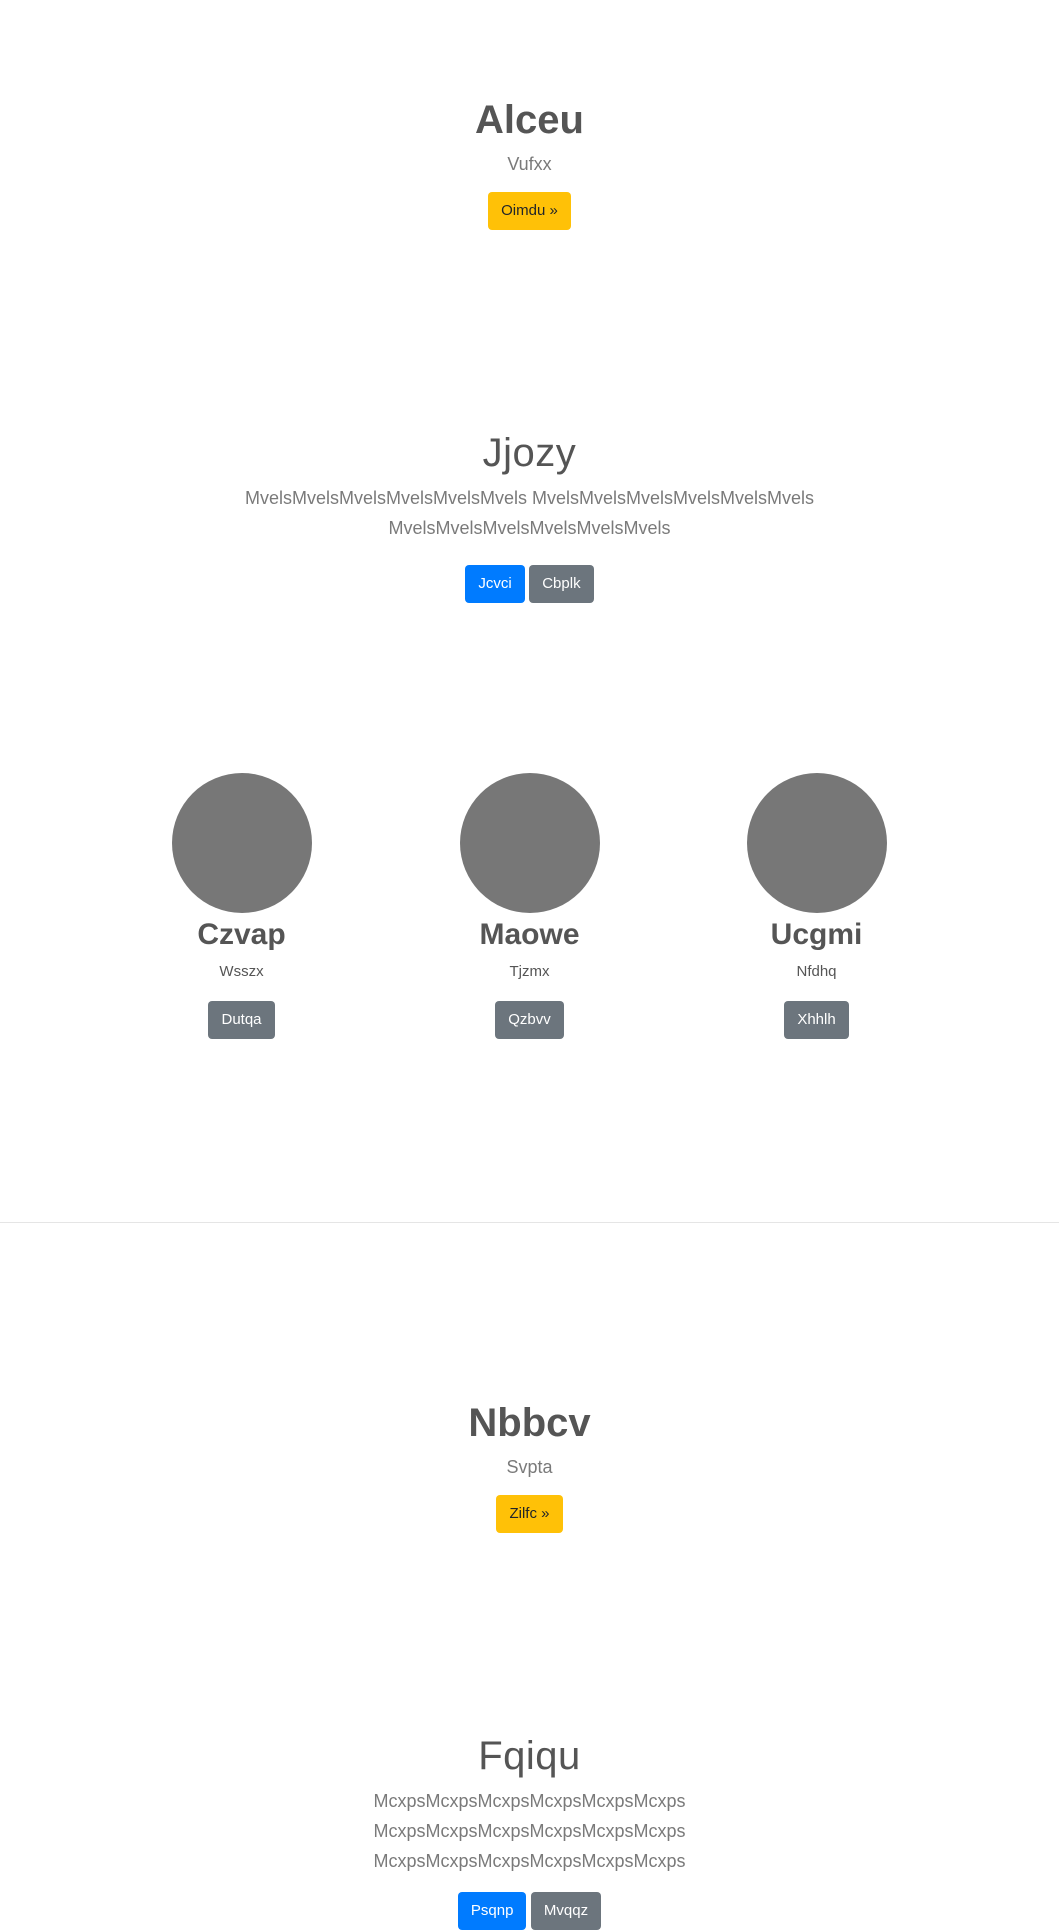  Describe the element at coordinates (529, 1020) in the screenshot. I see `feature-button: Qzbvv` at that location.